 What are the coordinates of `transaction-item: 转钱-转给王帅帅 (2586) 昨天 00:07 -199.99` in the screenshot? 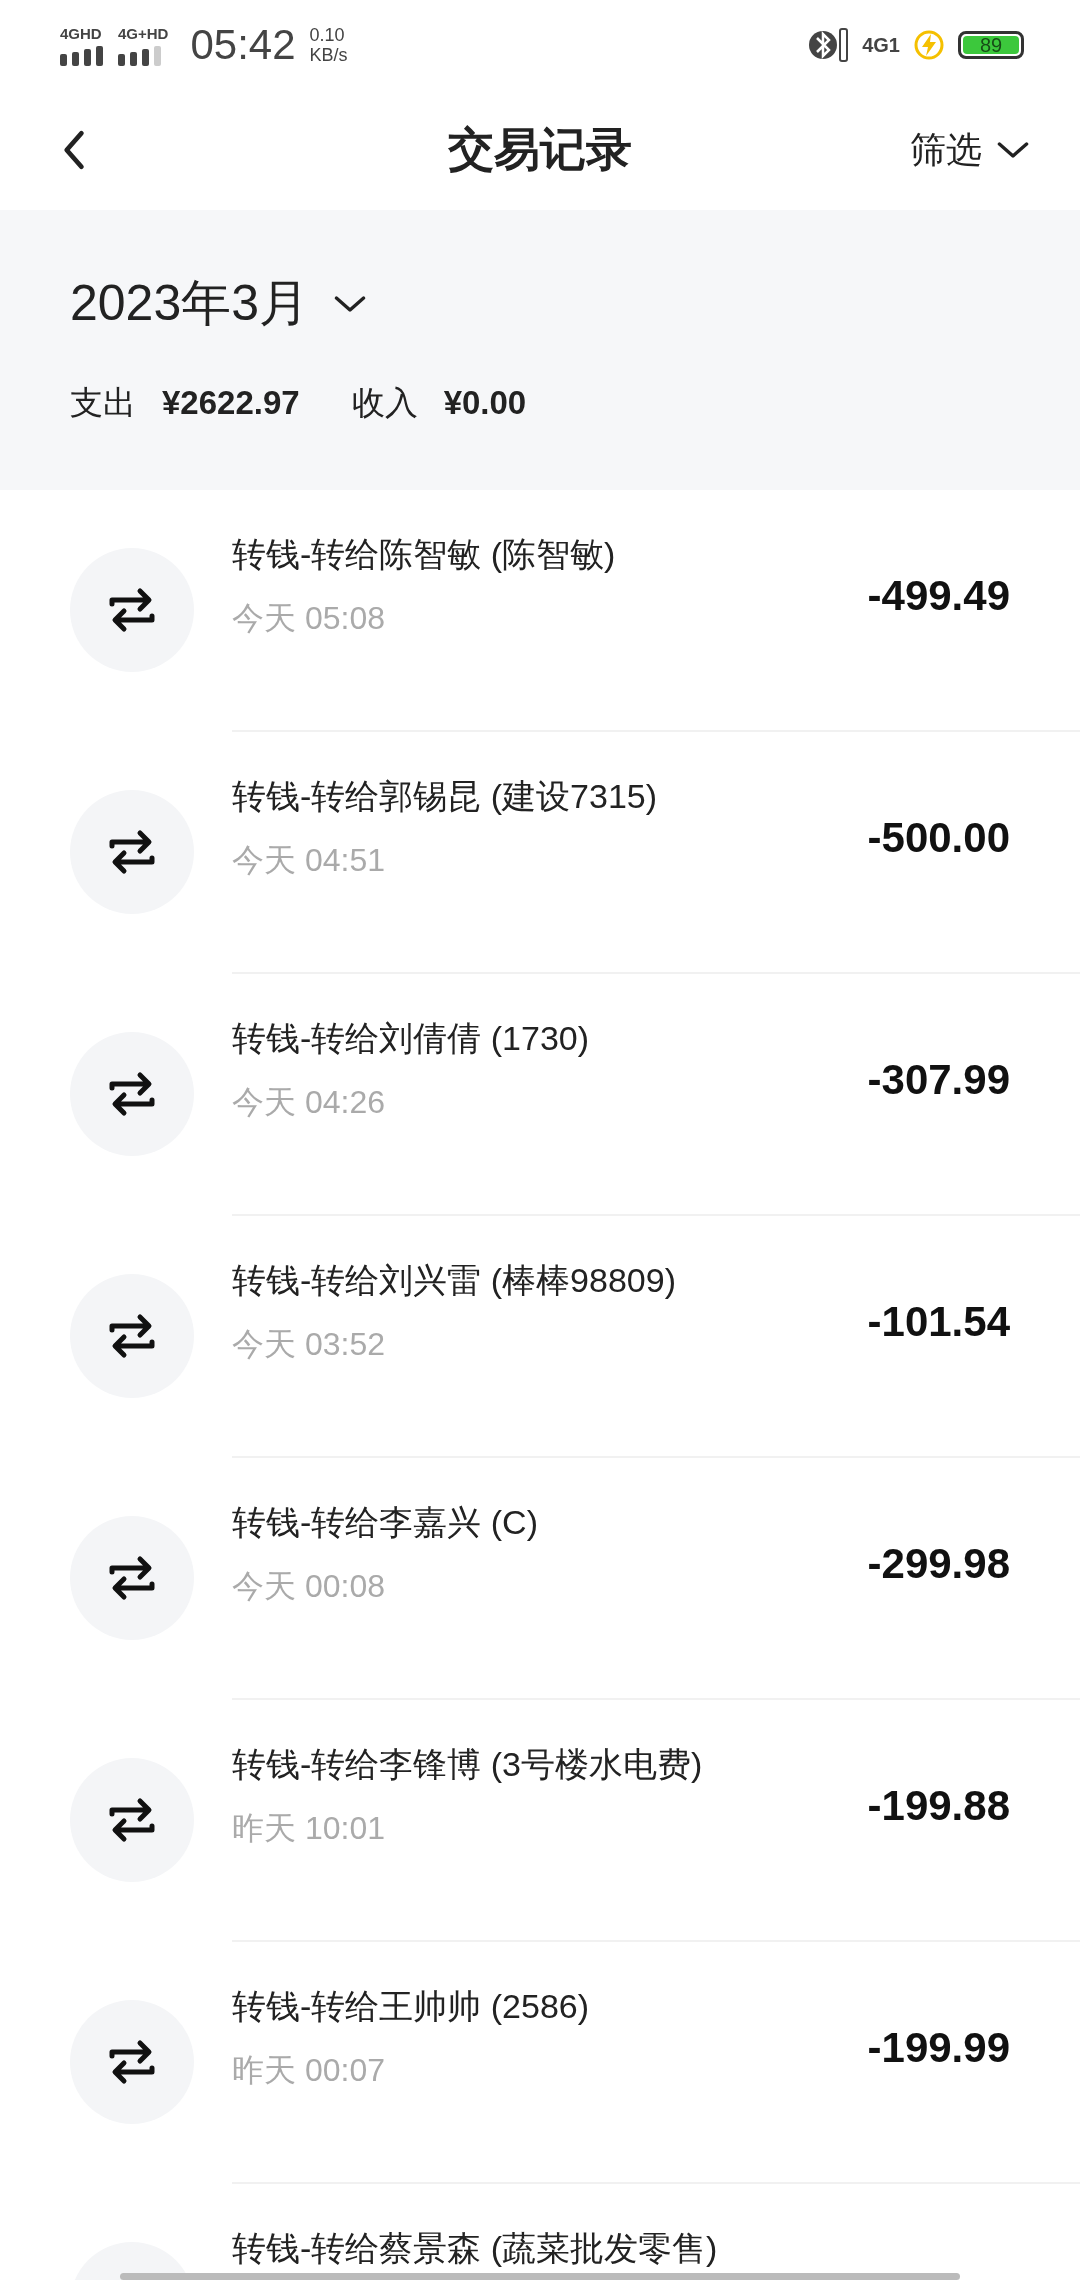 It's located at (540, 2063).